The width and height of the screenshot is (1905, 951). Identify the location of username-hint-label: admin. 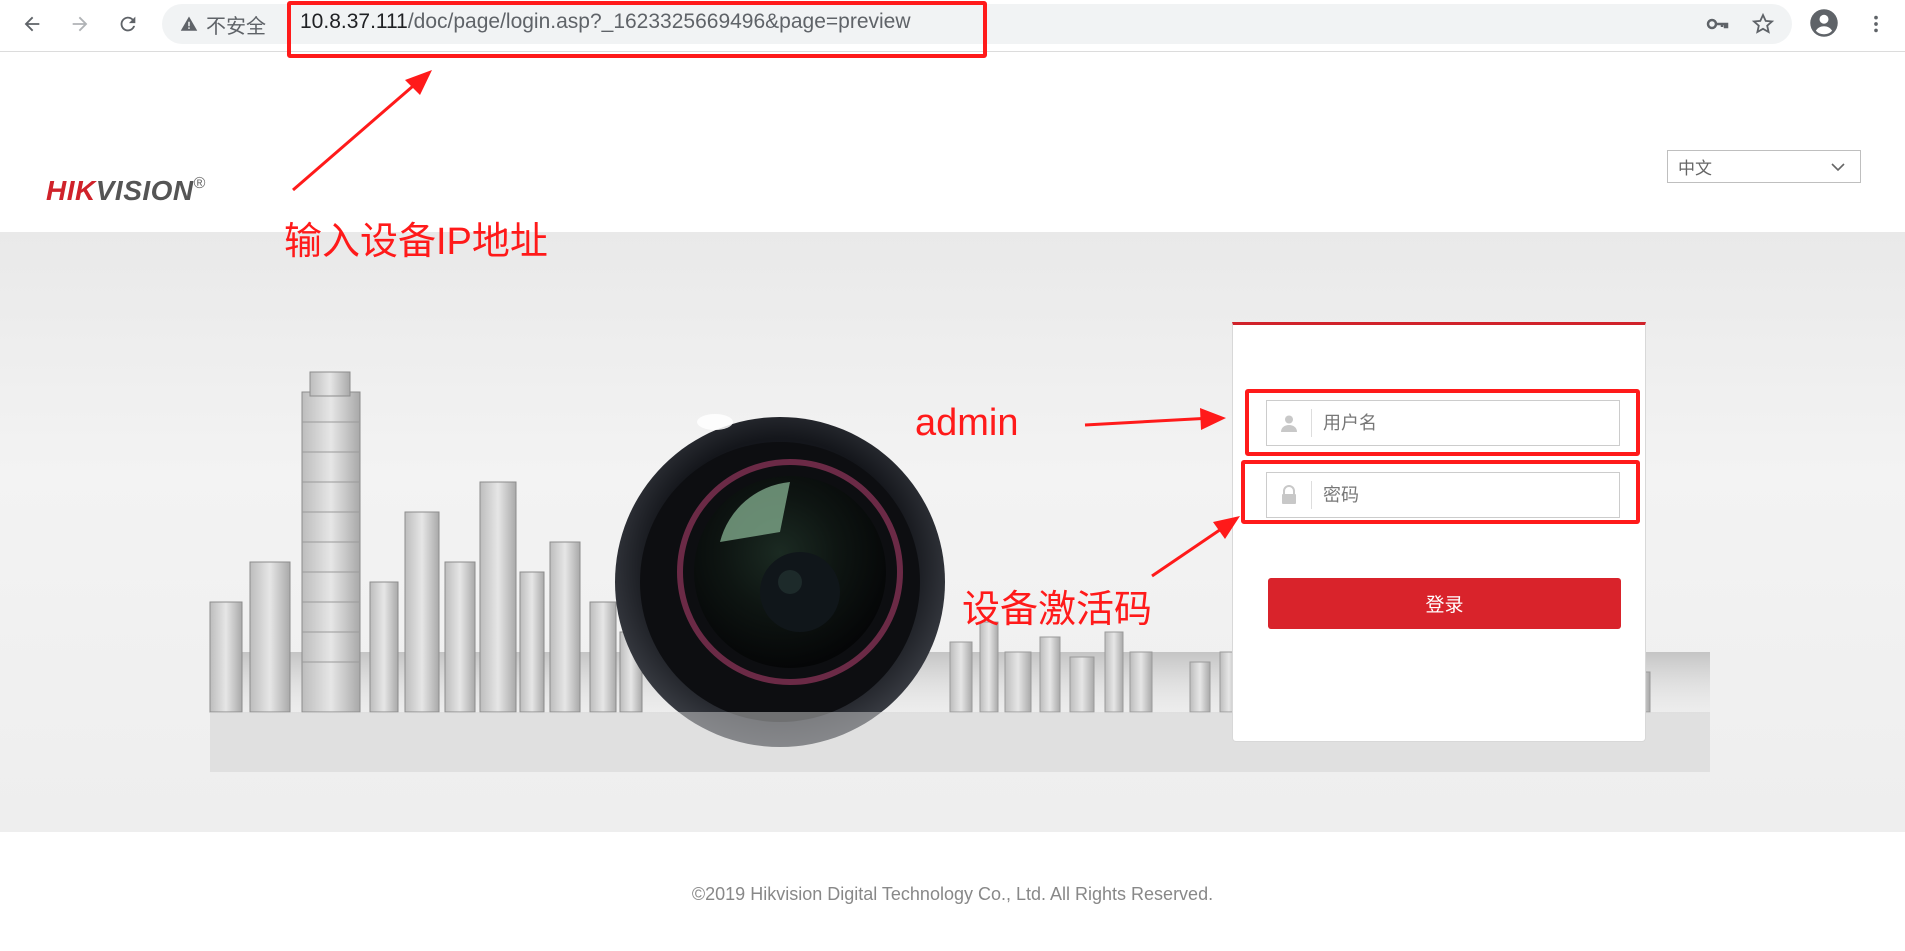
(967, 423).